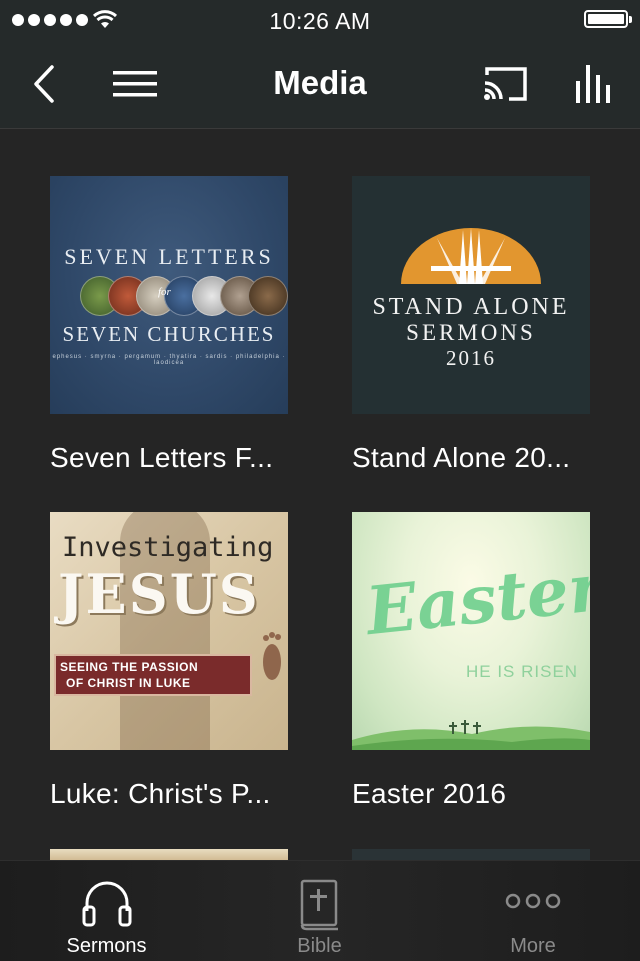 This screenshot has width=640, height=961. What do you see at coordinates (471, 358) in the screenshot?
I see `artwork-year: 2016` at bounding box center [471, 358].